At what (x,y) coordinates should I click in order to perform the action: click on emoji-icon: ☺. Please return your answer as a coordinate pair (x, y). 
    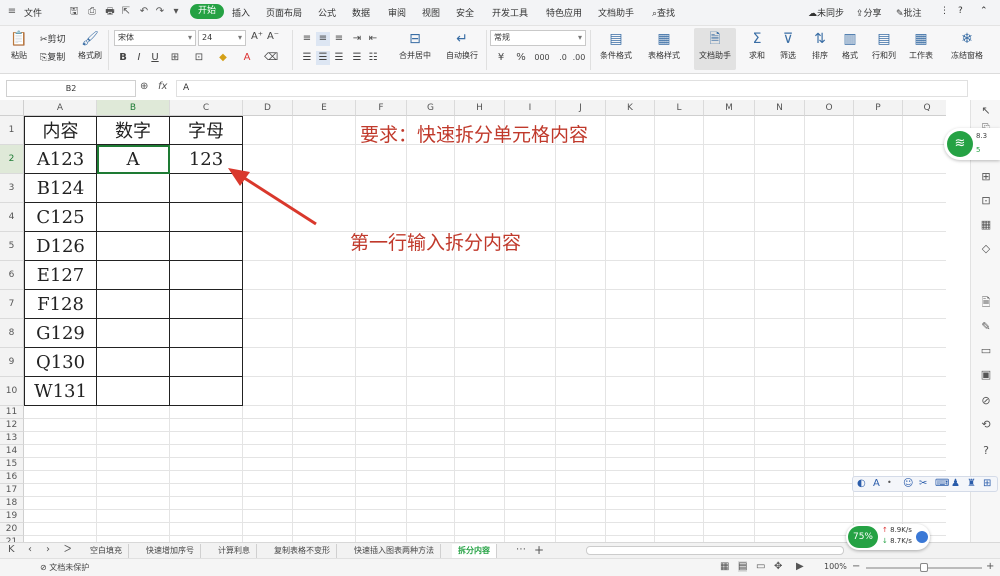
    Looking at the image, I should click on (908, 483).